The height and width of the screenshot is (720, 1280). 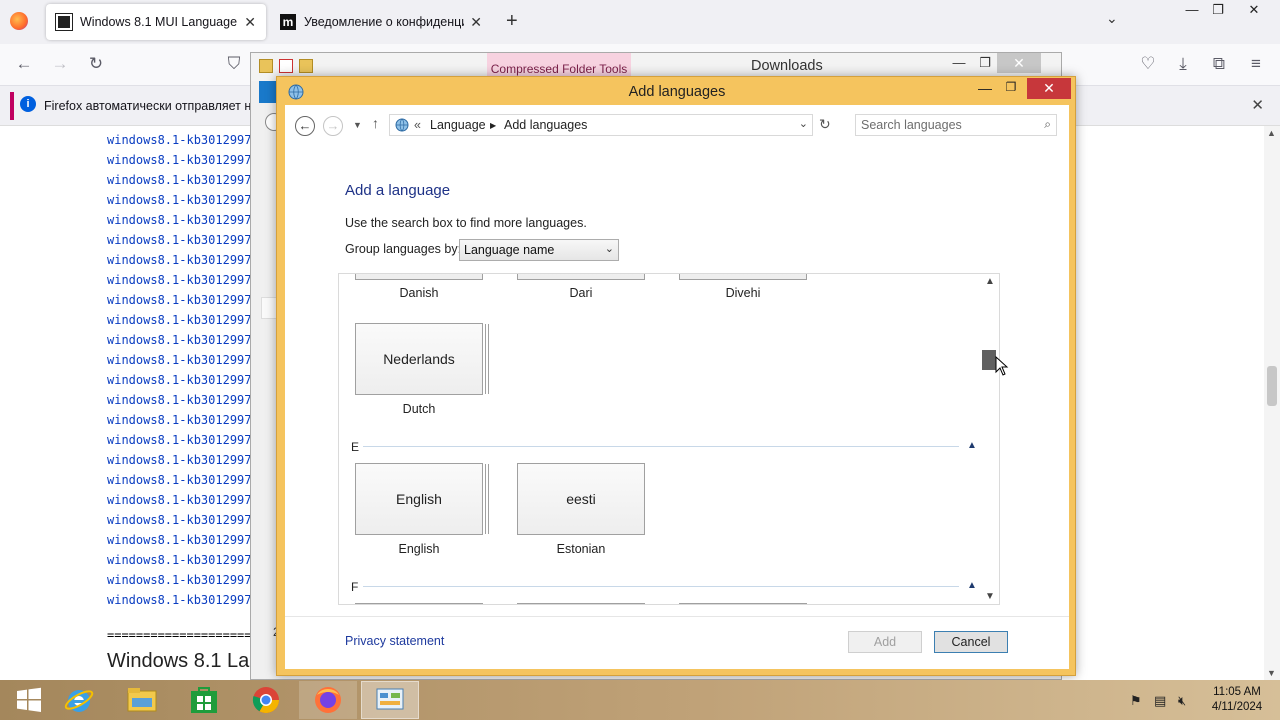 What do you see at coordinates (581, 603) in the screenshot?
I see `language-tile-f2` at bounding box center [581, 603].